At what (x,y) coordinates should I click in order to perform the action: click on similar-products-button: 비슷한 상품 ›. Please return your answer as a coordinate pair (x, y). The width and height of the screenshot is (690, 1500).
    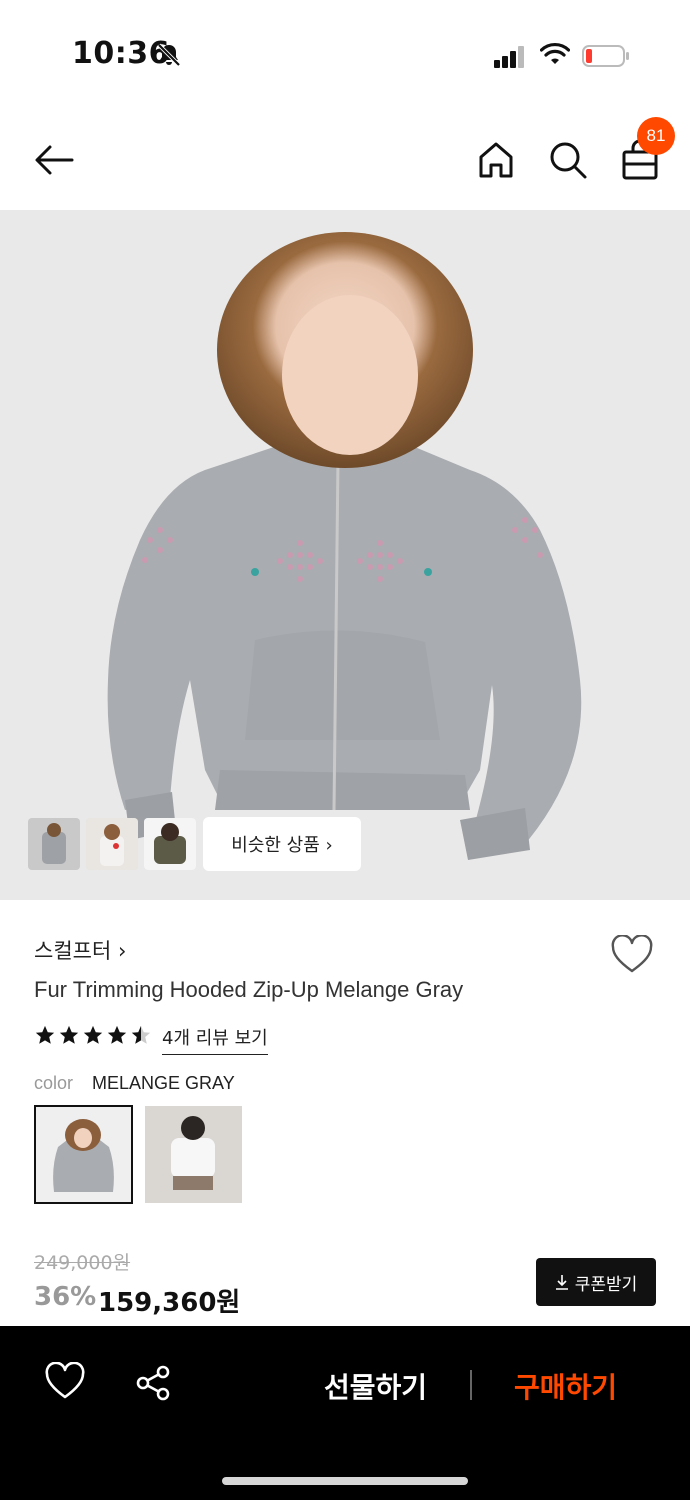
    Looking at the image, I should click on (282, 844).